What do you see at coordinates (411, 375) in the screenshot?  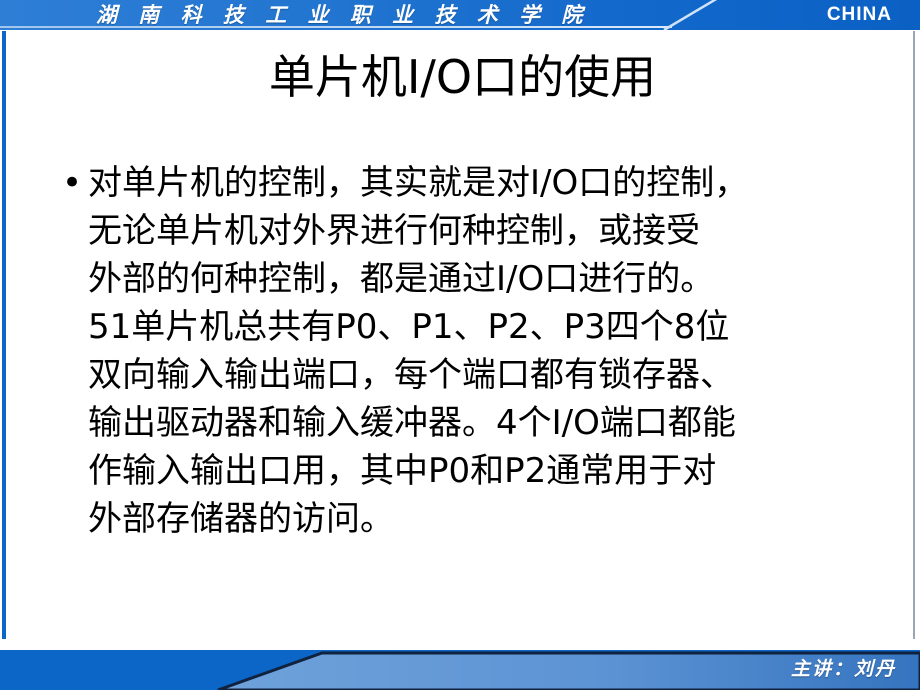 I see `body-line: 双向输入输出端口，每个端口都有锁存器、` at bounding box center [411, 375].